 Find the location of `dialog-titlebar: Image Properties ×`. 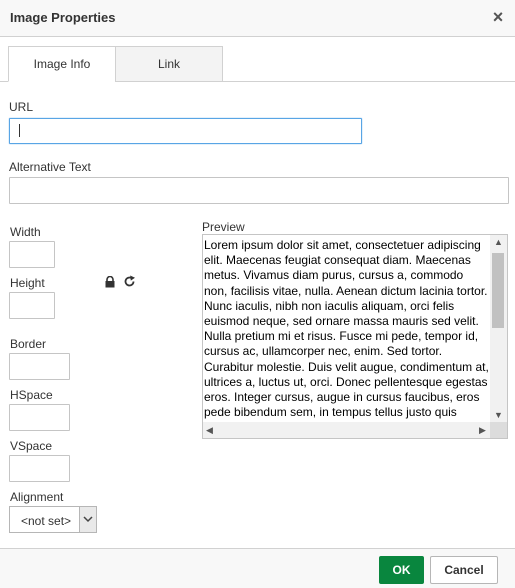

dialog-titlebar: Image Properties × is located at coordinates (257, 18).